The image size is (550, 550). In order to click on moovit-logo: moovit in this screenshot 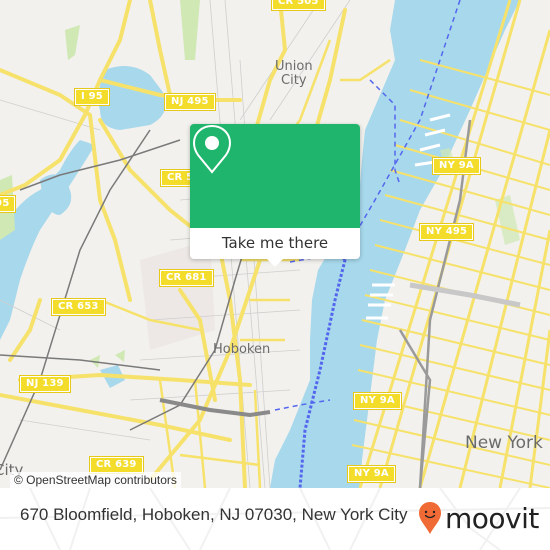, I will do `click(478, 518)`.